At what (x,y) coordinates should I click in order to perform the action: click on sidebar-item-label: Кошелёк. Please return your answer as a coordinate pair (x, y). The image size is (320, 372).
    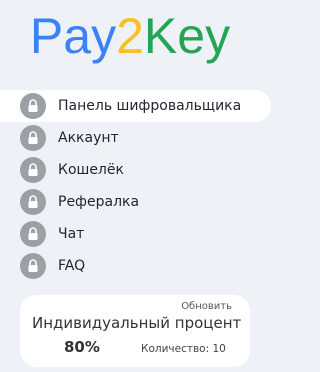
    Looking at the image, I should click on (91, 170).